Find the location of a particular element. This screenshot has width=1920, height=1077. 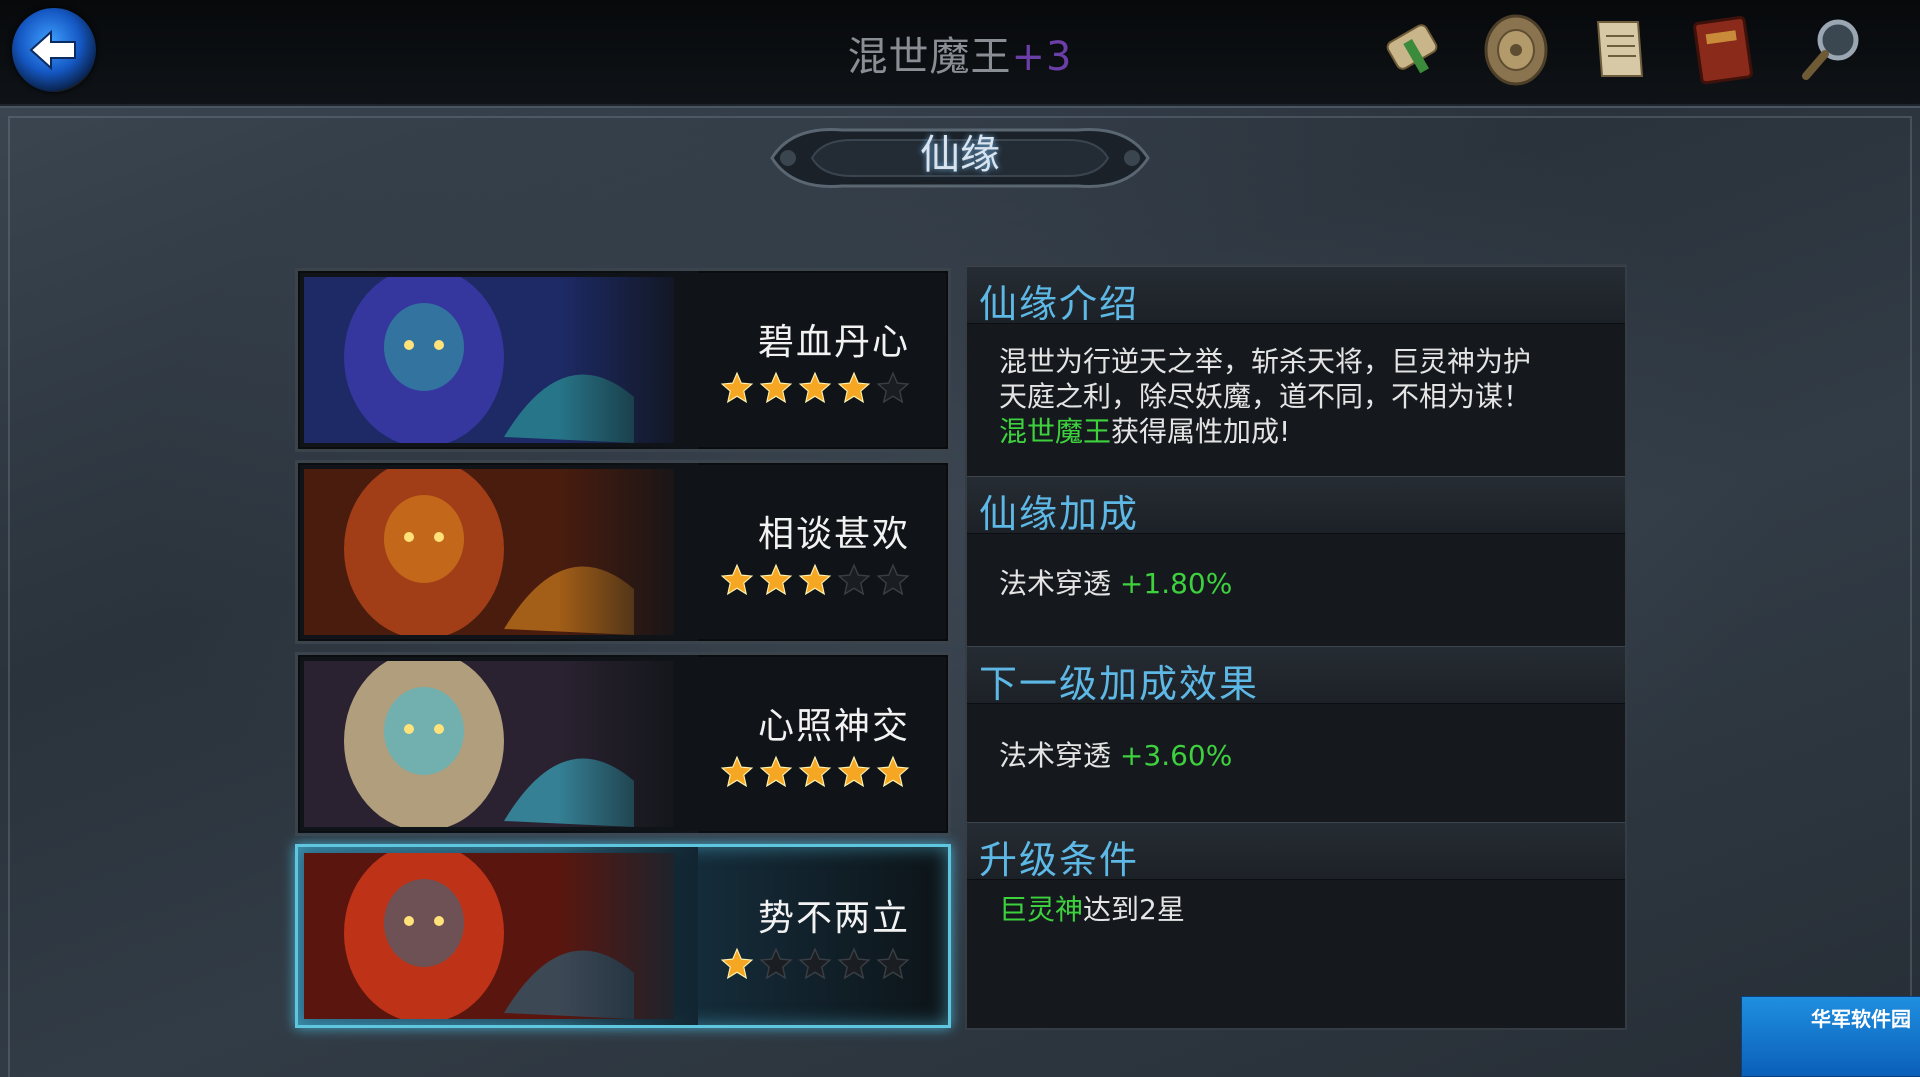

fate-name: 碧血丹心 is located at coordinates (833, 342).